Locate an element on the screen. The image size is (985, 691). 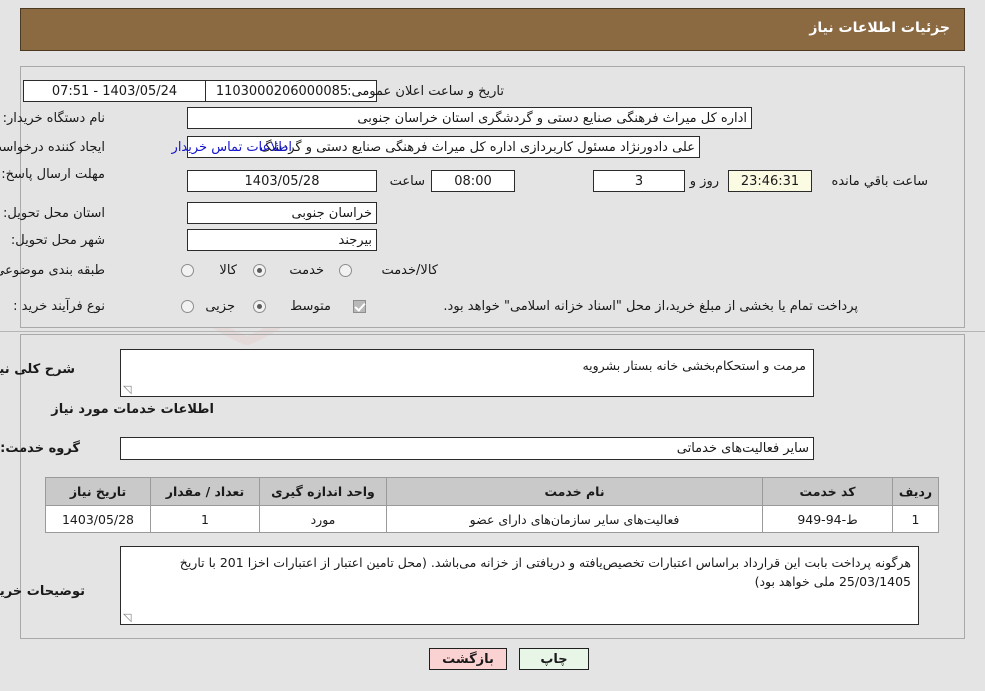
page-header: جزئیات اطلاعات نیاز is located at coordinates (492, 29).